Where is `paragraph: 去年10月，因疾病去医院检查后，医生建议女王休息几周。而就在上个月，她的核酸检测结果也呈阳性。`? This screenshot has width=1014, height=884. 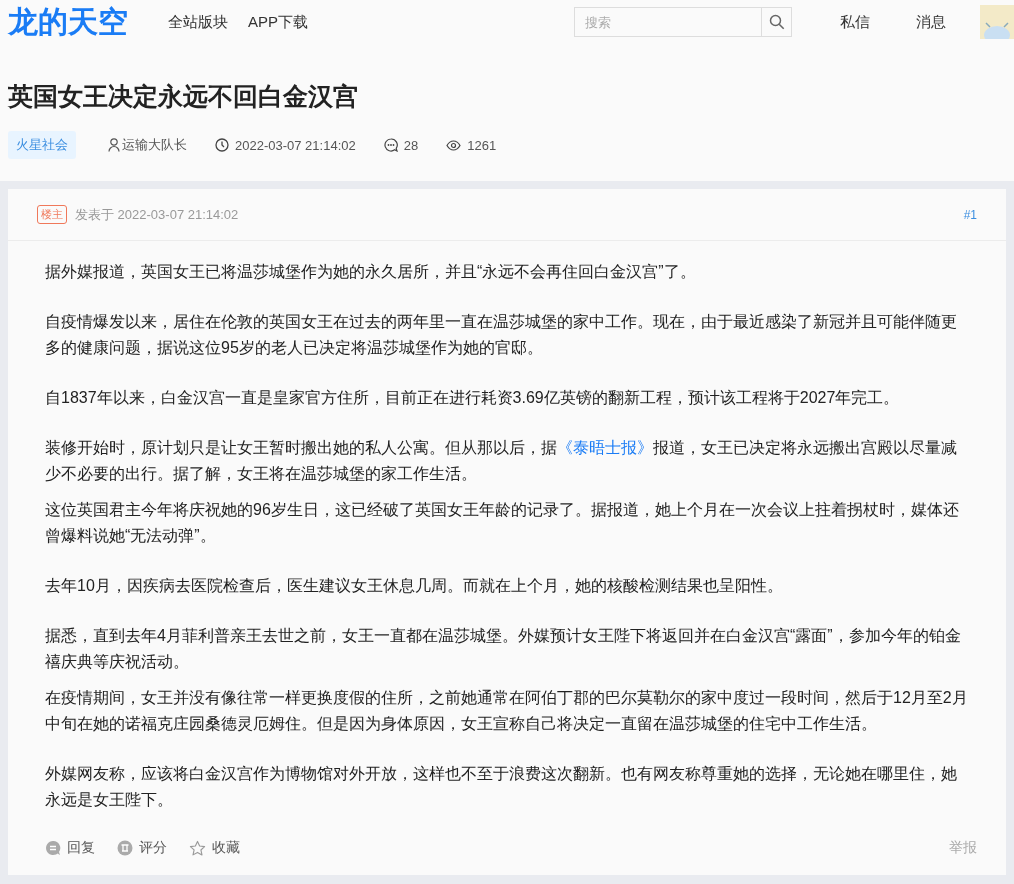
paragraph: 去年10月，因疾病去医院检查后，医生建议女王休息几周。而就在上个月，她的核酸检测结果也呈阳性。 is located at coordinates (414, 586).